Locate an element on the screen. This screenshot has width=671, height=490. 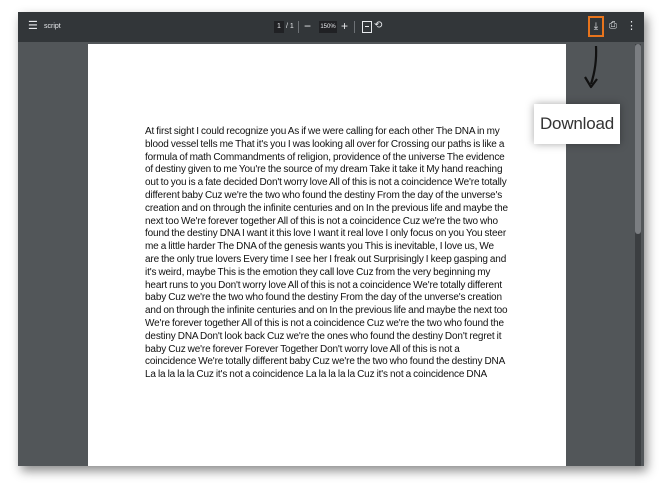
page-total: / 1 is located at coordinates (290, 26).